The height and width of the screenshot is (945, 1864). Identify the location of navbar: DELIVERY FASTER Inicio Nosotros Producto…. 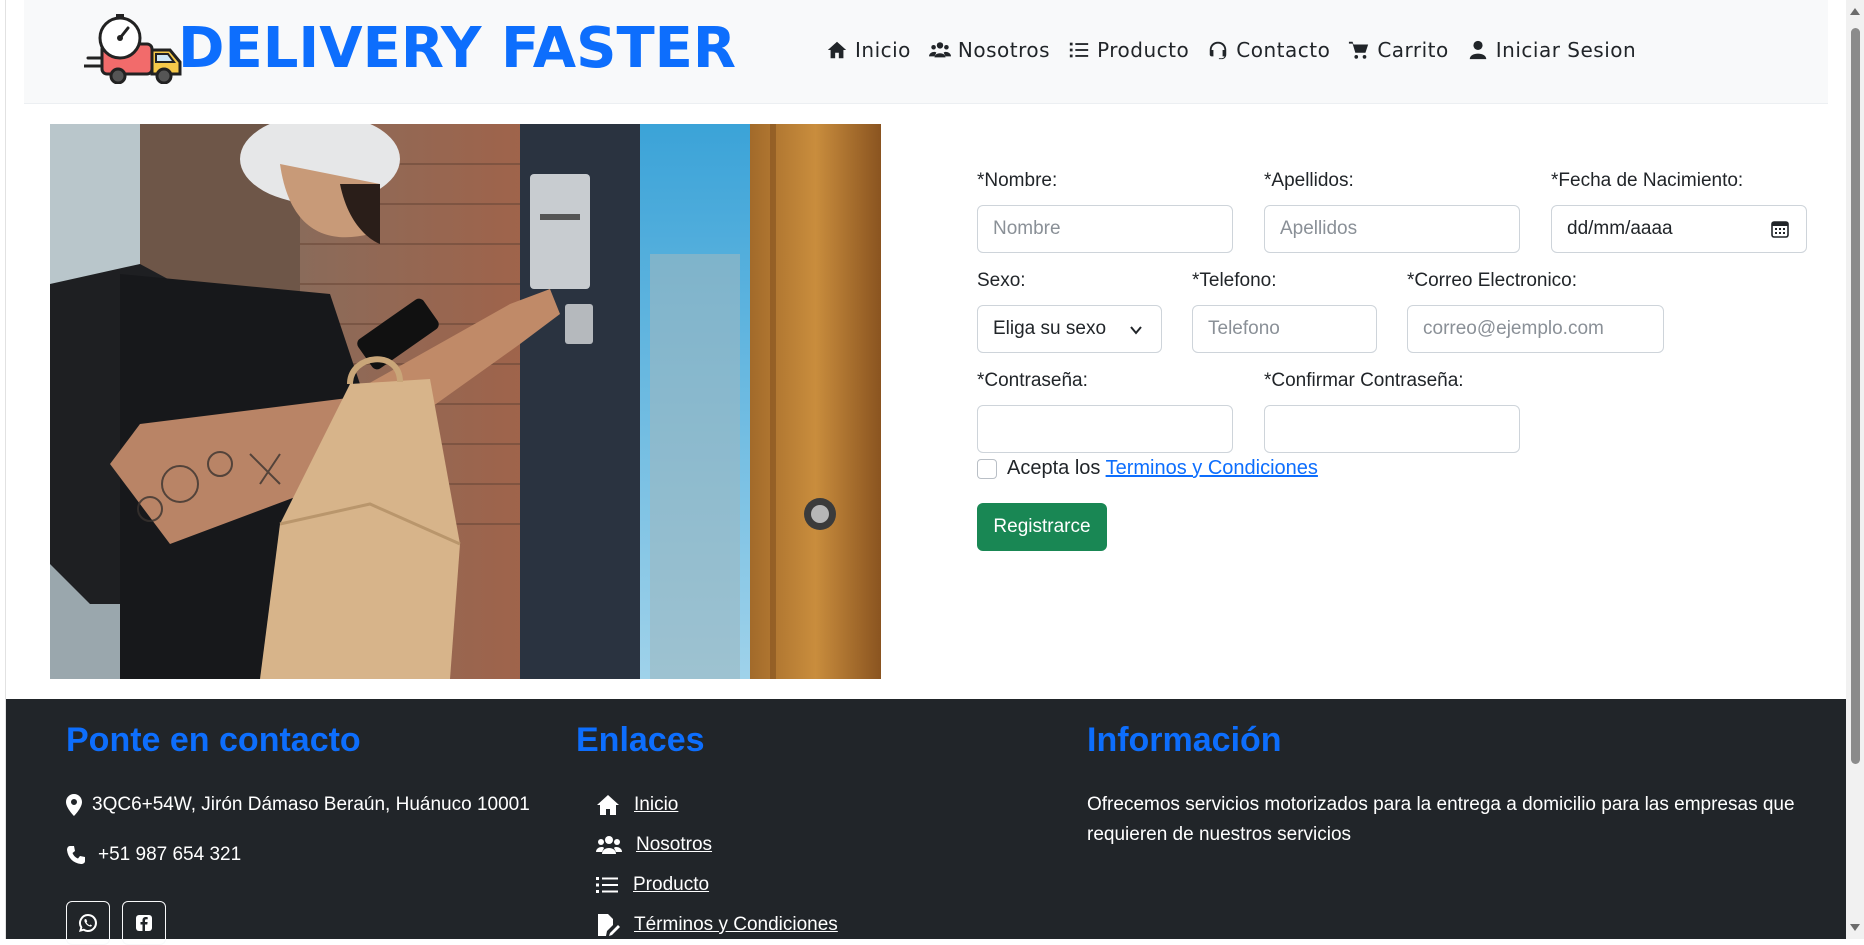
(926, 52).